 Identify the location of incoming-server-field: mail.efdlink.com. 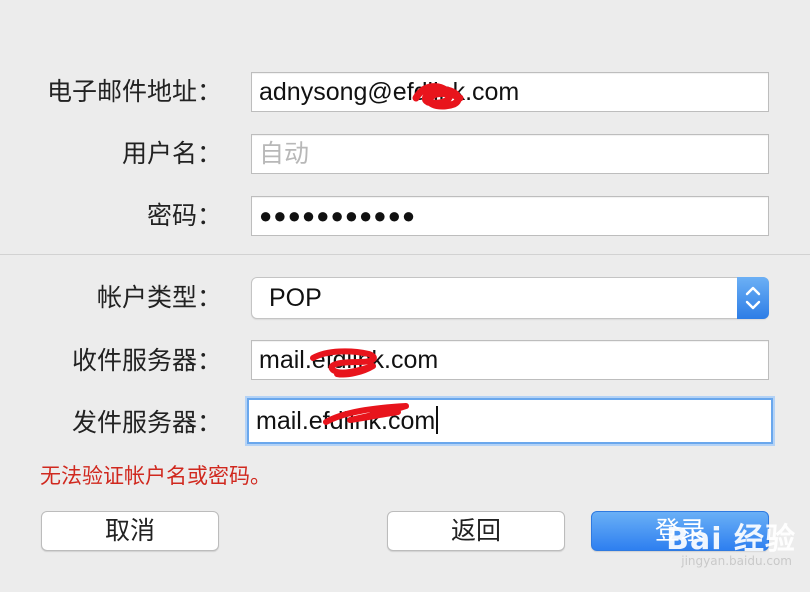
(510, 360).